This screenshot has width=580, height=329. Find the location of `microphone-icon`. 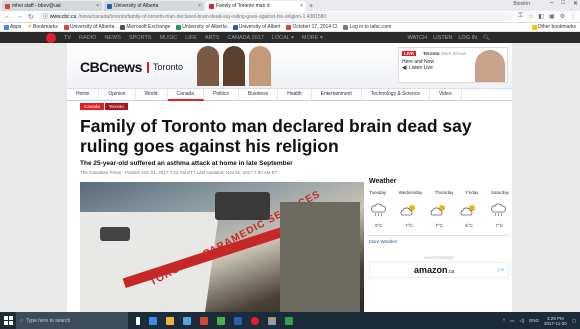

microphone-icon is located at coordinates (138, 320).